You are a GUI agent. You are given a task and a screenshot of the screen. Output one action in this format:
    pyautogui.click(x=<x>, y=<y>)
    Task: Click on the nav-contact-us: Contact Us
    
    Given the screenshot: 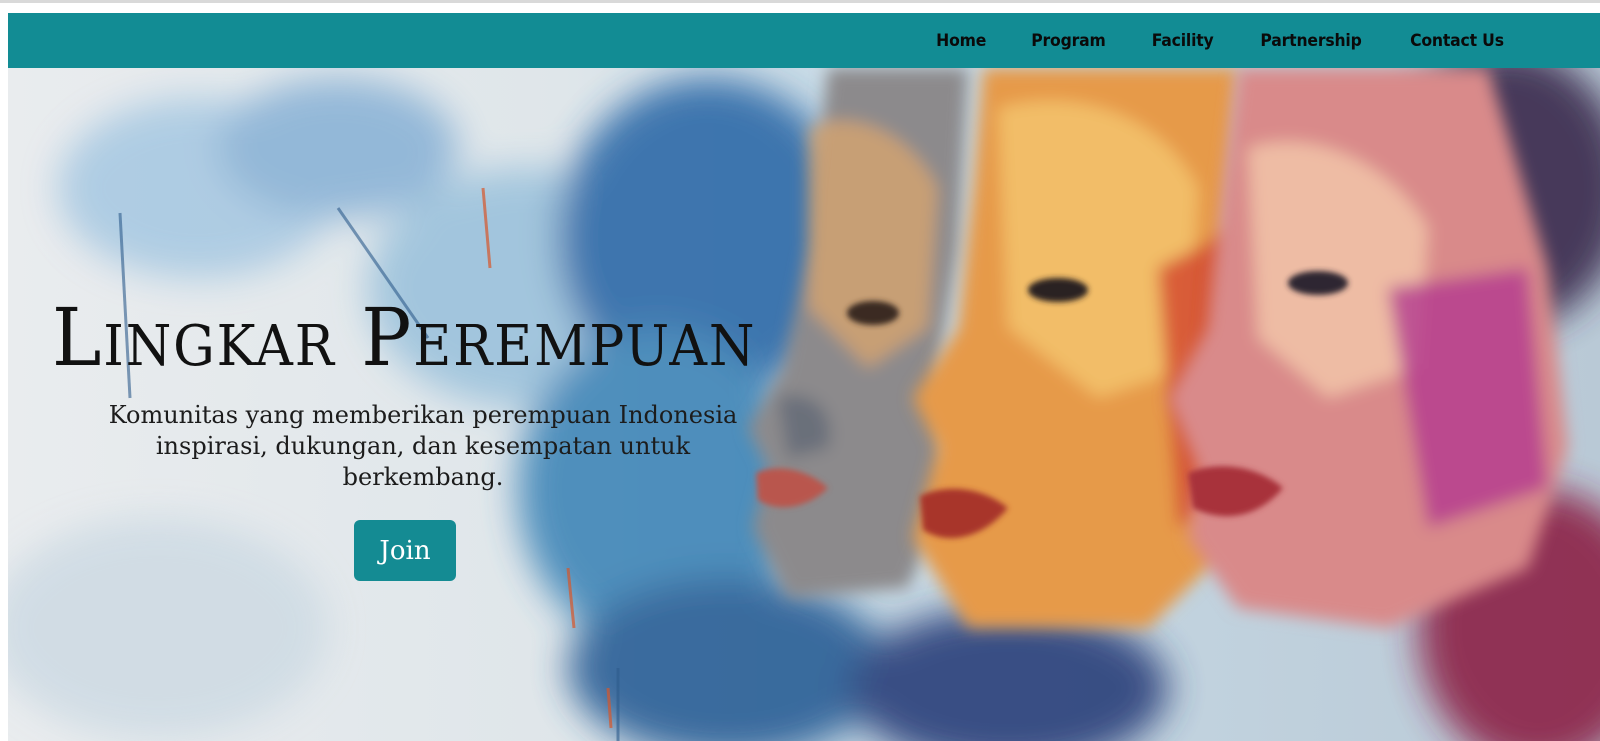 What is the action you would take?
    pyautogui.click(x=1457, y=41)
    